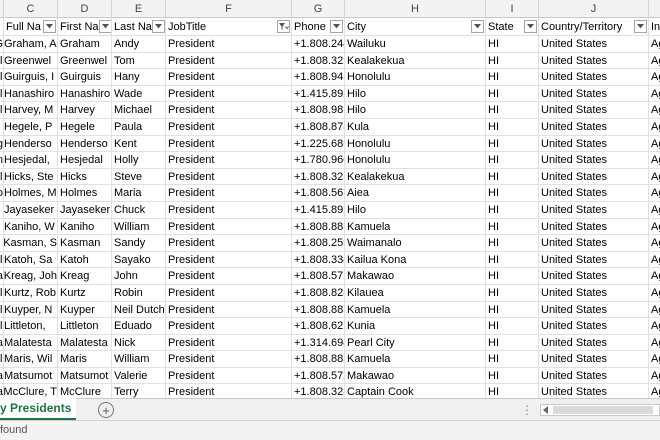  I want to click on column-letter: H, so click(415, 9).